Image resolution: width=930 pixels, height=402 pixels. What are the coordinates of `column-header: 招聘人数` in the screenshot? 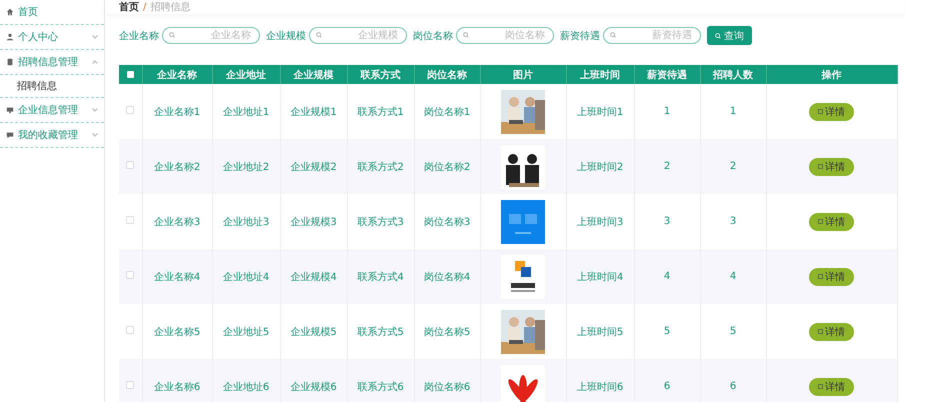 It's located at (733, 74).